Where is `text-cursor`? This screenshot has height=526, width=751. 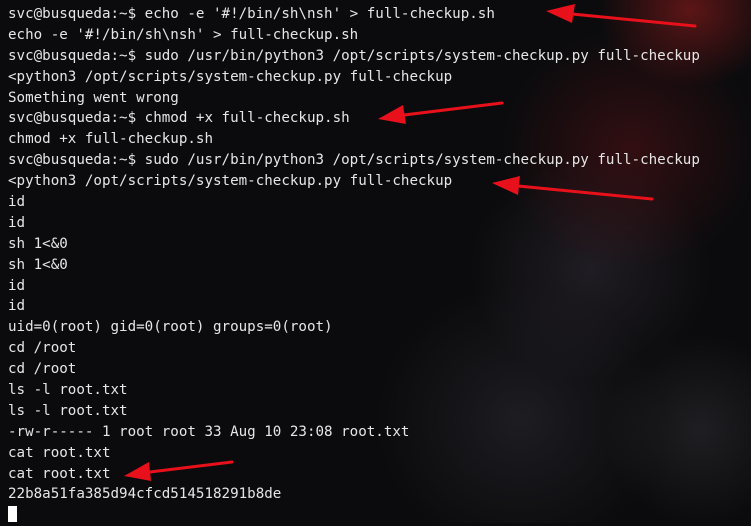 text-cursor is located at coordinates (12, 514).